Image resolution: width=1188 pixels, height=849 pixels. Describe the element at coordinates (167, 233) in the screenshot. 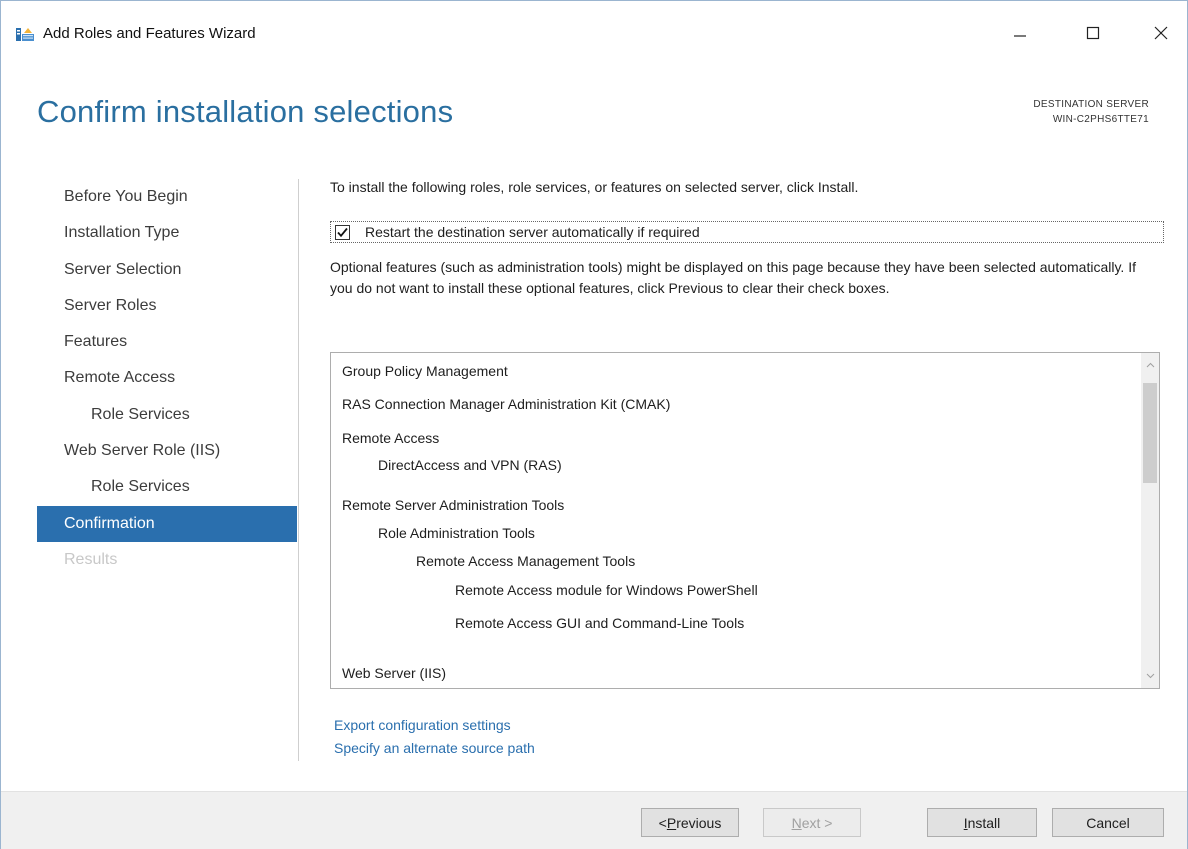

I see `nav-item-installation-type: Installation Type` at that location.